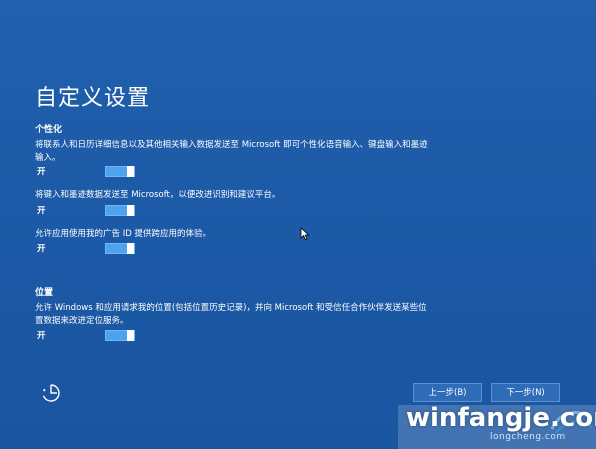 Image resolution: width=596 pixels, height=449 pixels. I want to click on toggle-speech-inking, so click(120, 171).